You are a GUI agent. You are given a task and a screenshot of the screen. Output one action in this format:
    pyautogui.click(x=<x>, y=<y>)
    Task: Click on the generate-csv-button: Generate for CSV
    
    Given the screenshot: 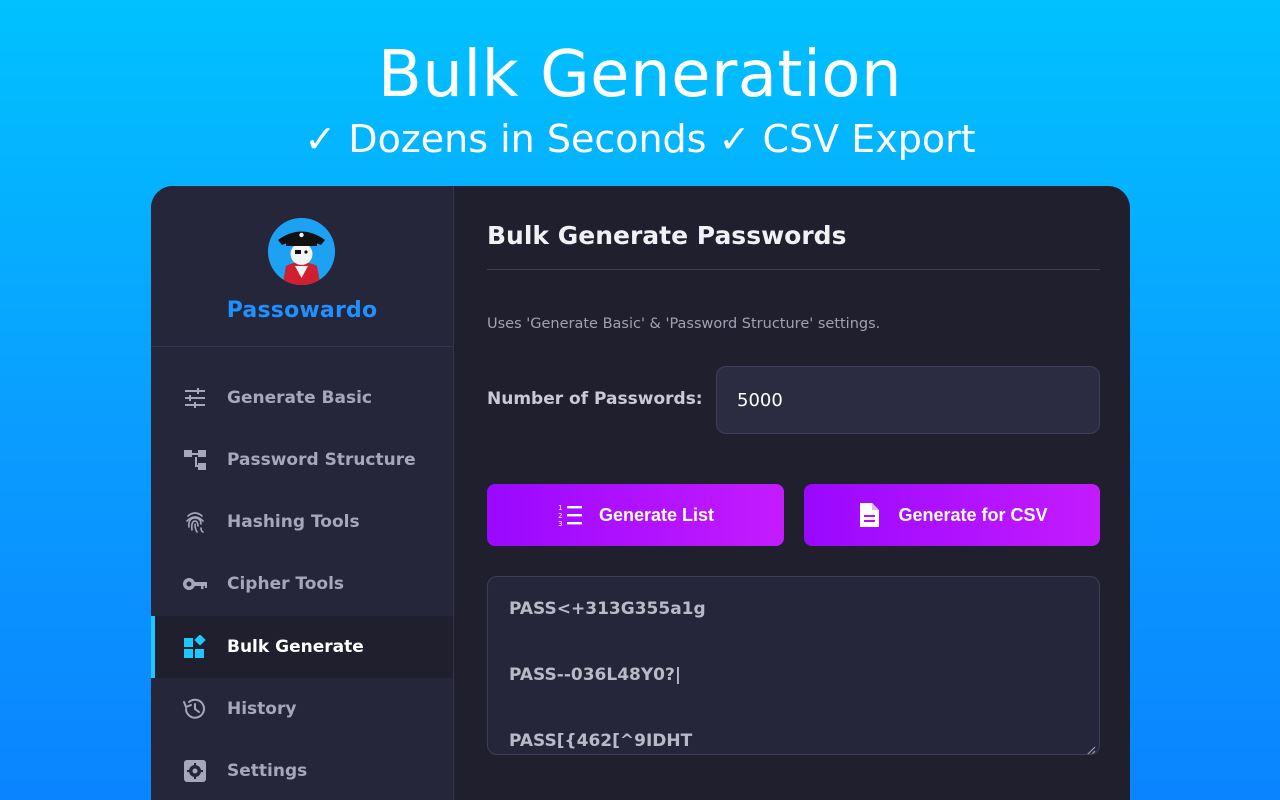 What is the action you would take?
    pyautogui.click(x=952, y=515)
    